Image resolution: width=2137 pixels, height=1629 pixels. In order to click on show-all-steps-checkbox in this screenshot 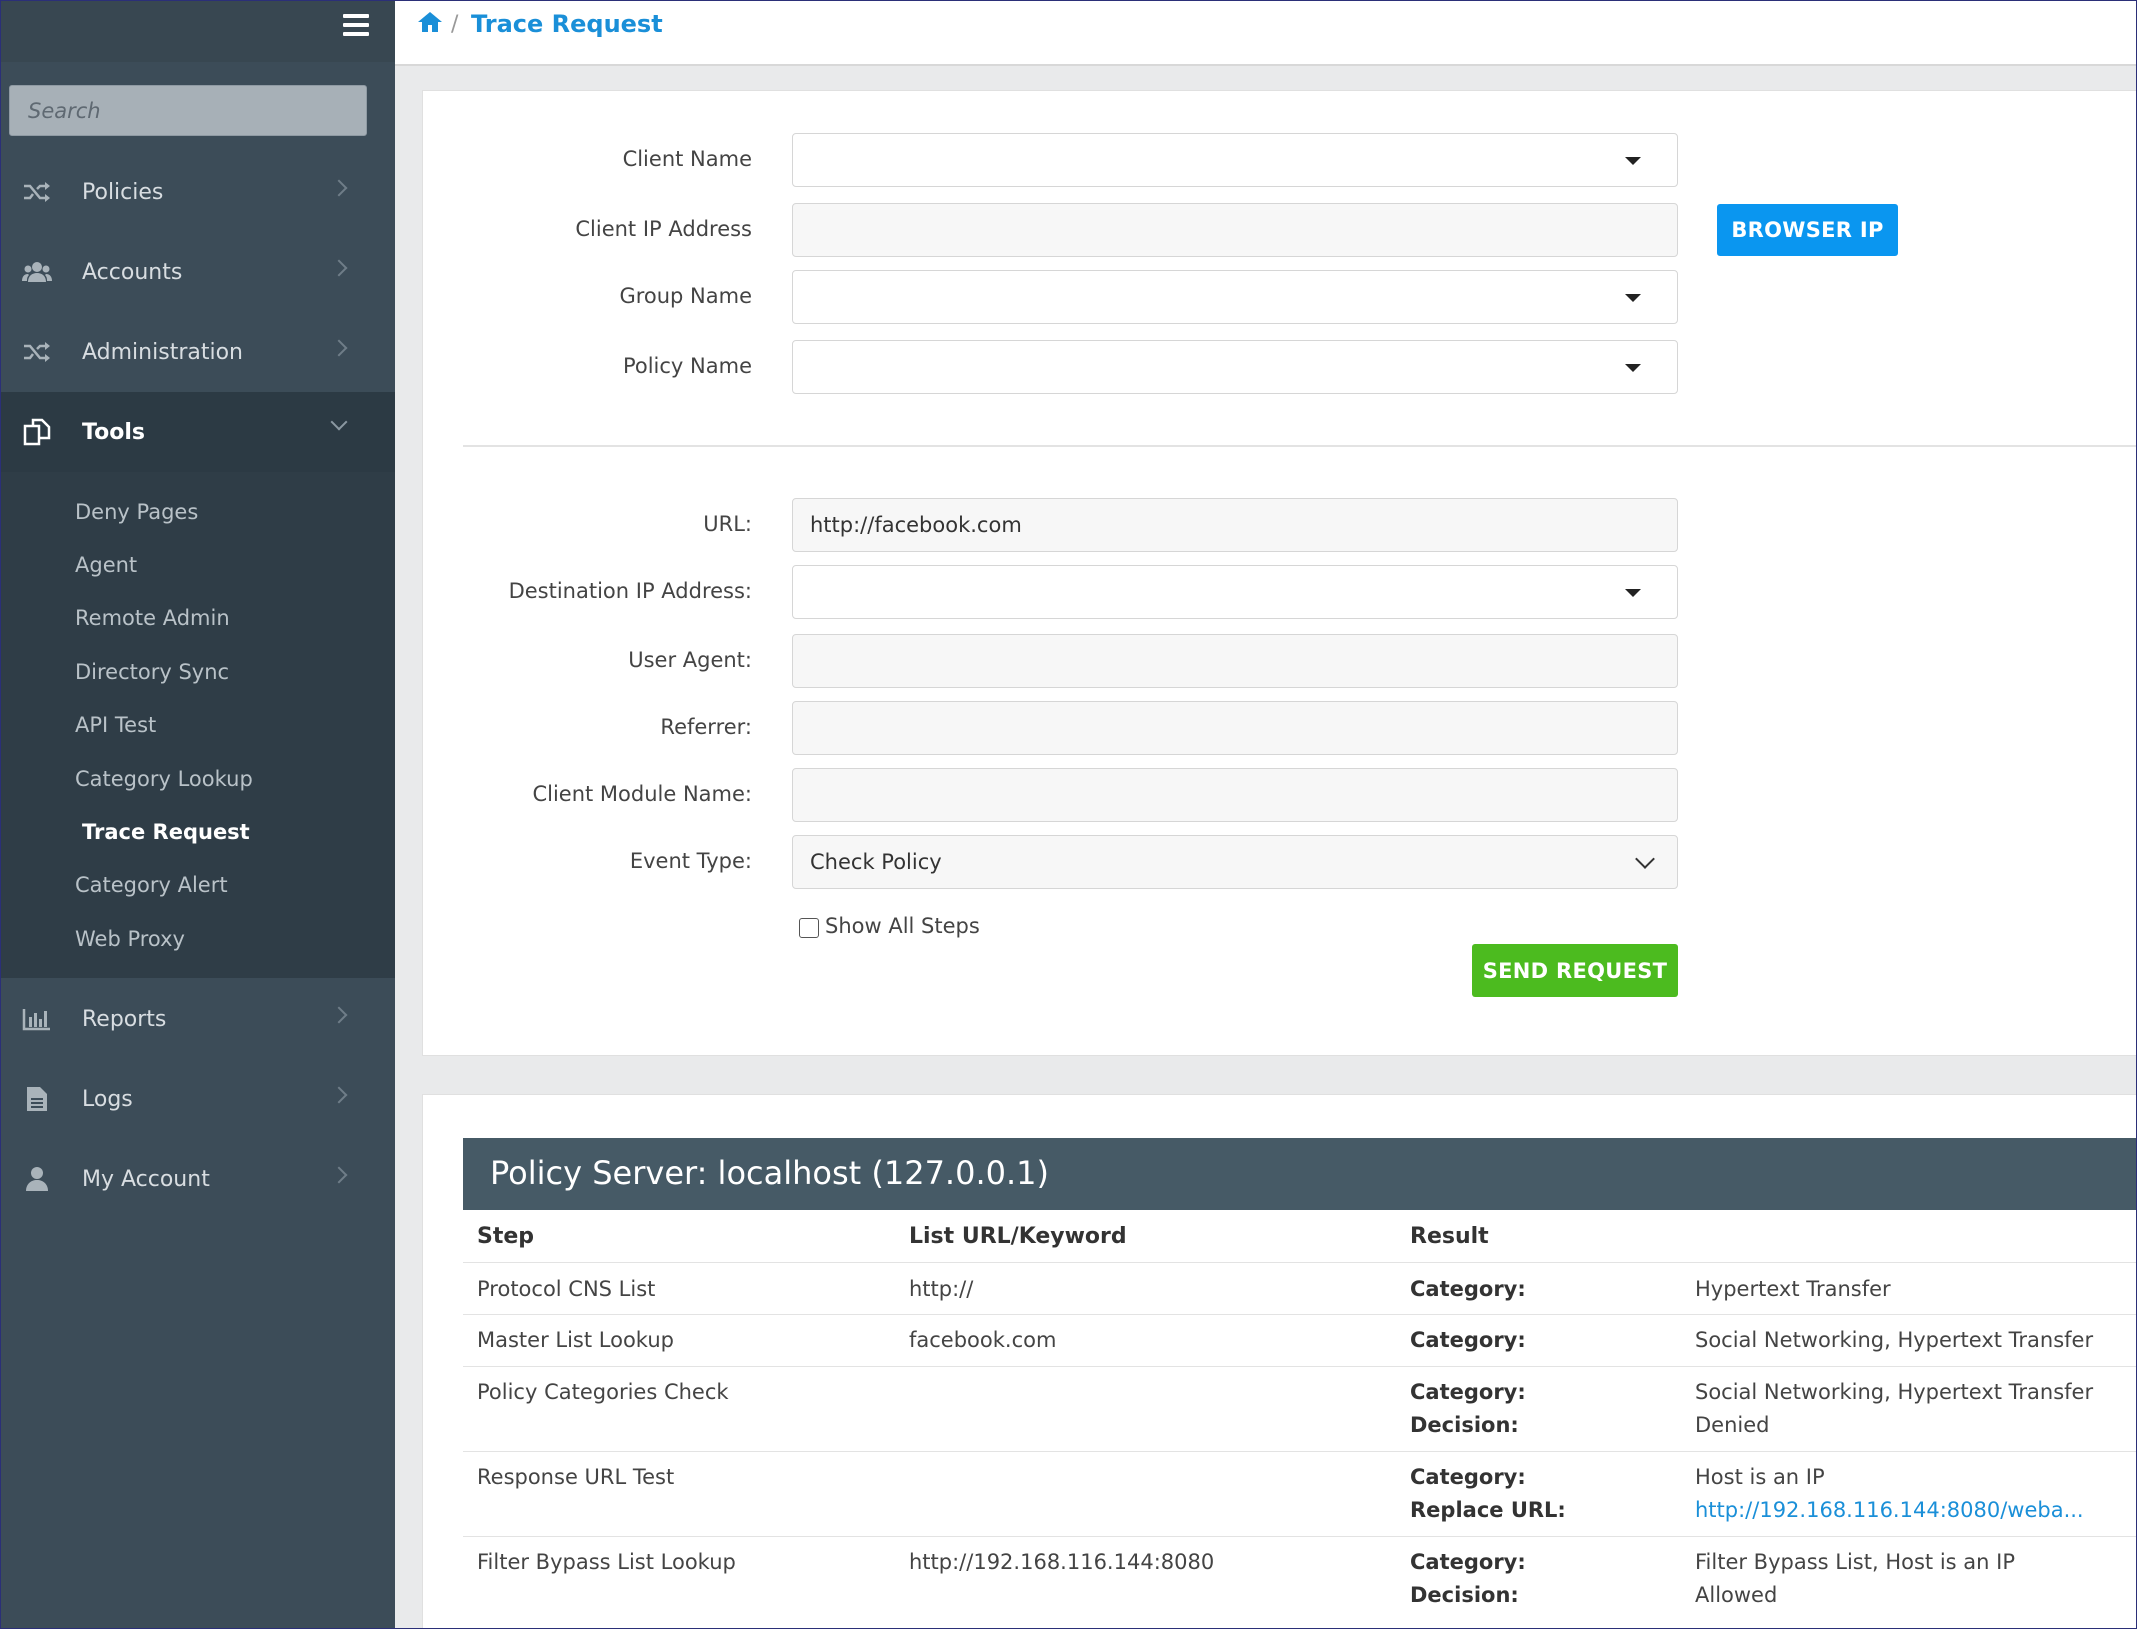, I will do `click(809, 928)`.